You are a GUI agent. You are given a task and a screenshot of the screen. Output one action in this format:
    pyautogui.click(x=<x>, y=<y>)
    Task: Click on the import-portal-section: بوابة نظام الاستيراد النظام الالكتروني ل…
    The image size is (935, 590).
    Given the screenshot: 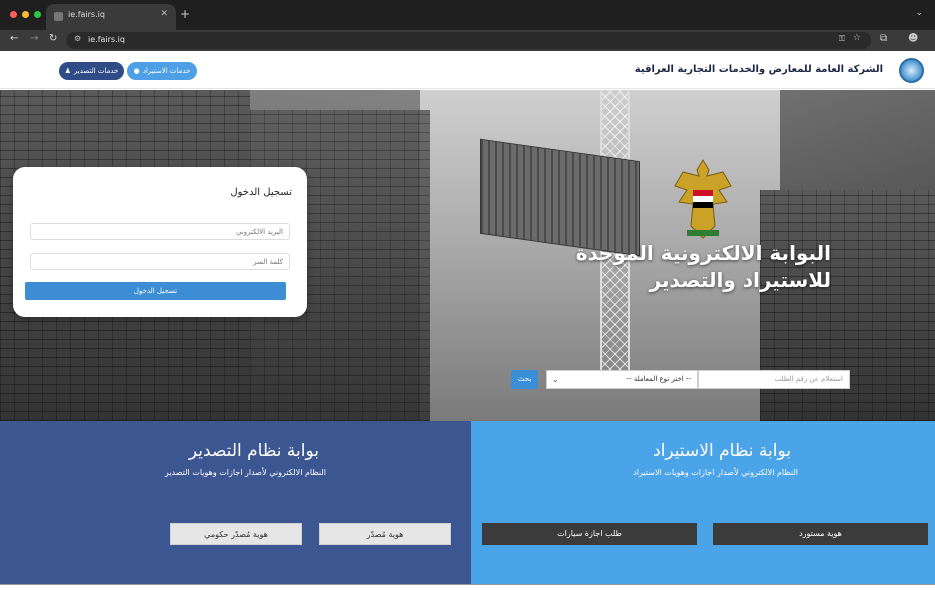 What is the action you would take?
    pyautogui.click(x=703, y=502)
    